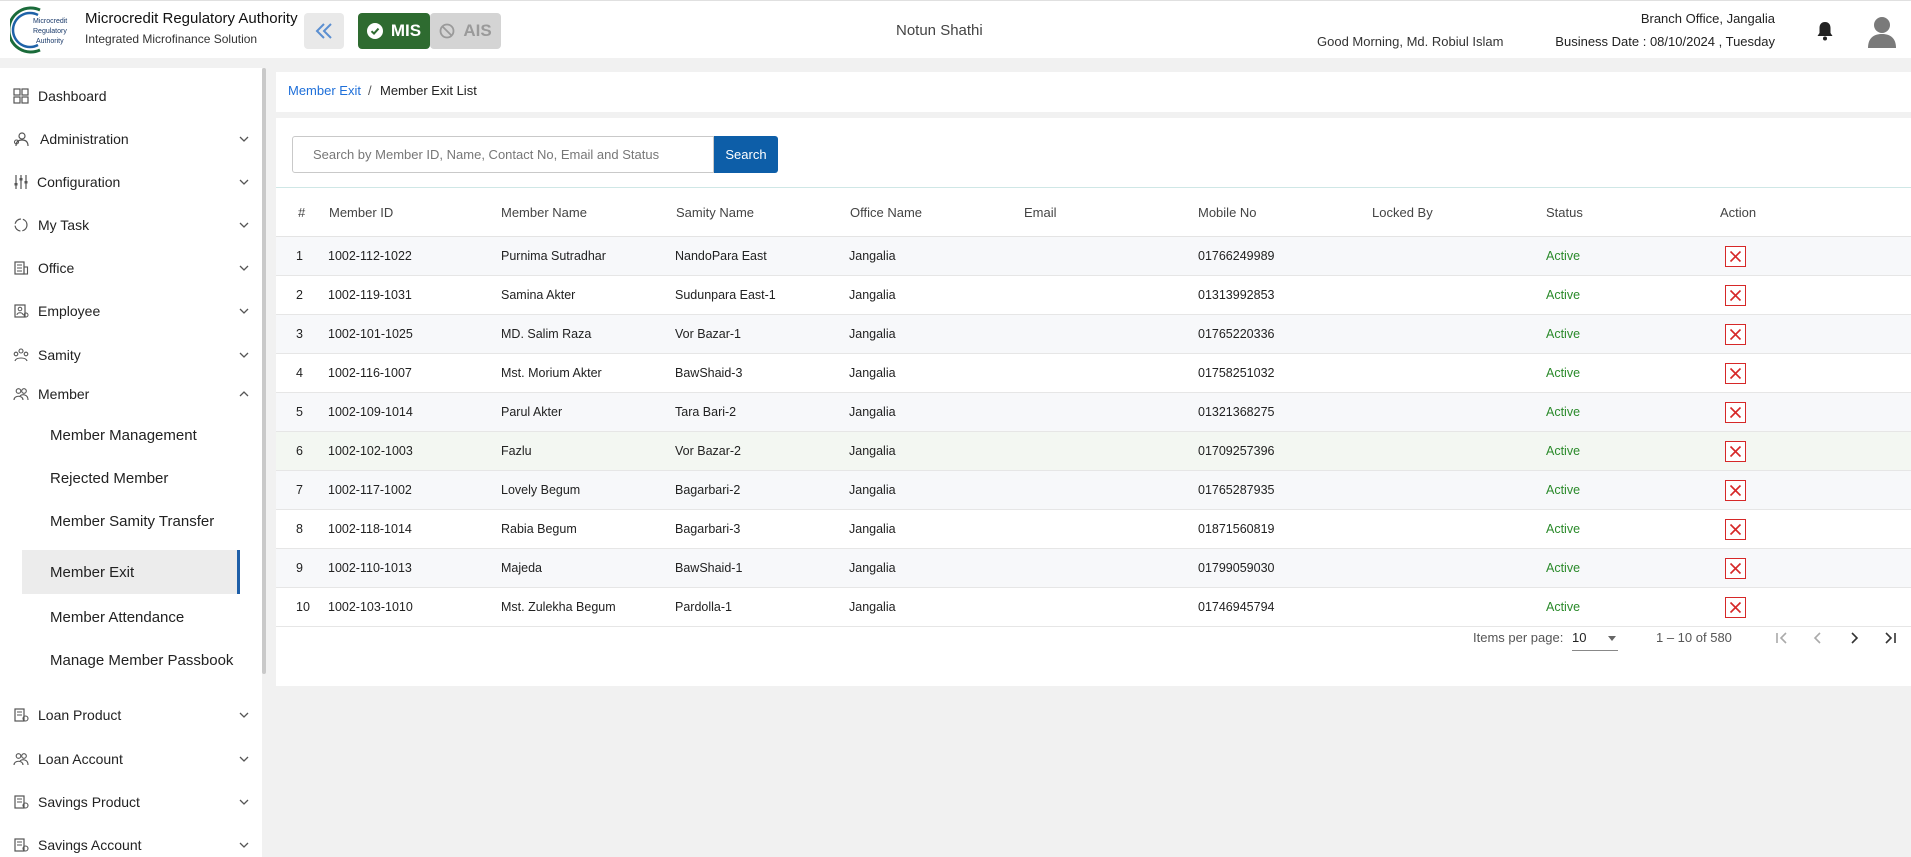 The image size is (1911, 857). What do you see at coordinates (171, 39) in the screenshot?
I see `brand-subtitle: Integrated Microfinance Solution` at bounding box center [171, 39].